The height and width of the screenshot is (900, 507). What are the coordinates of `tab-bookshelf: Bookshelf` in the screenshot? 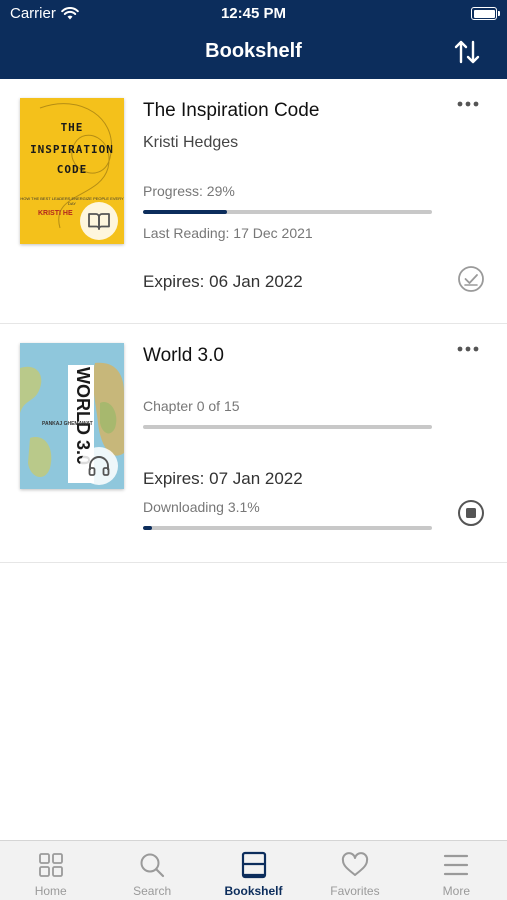 It's located at (253, 870).